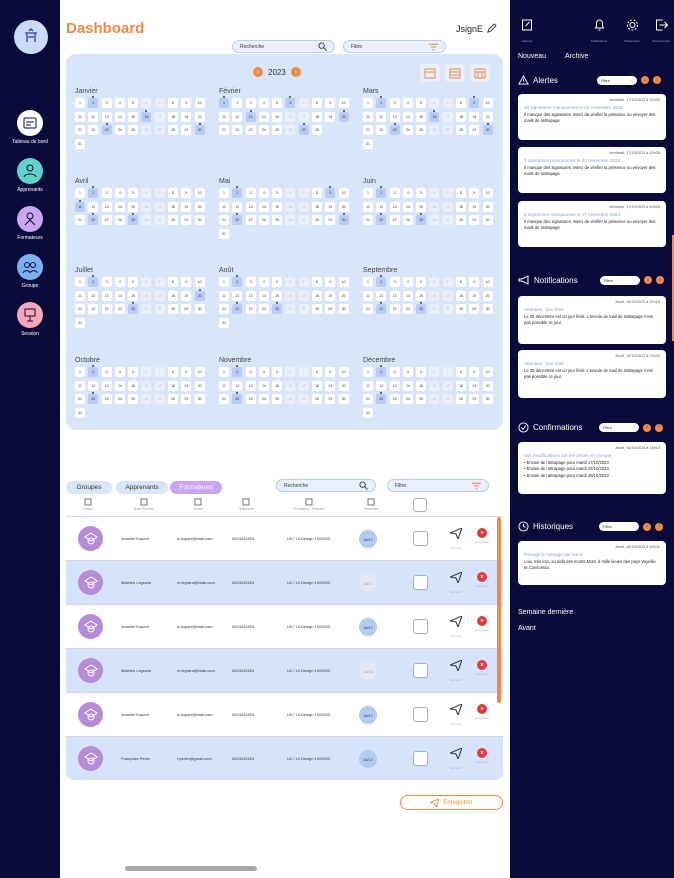  I want to click on logout-button: Déconnexion, so click(661, 30).